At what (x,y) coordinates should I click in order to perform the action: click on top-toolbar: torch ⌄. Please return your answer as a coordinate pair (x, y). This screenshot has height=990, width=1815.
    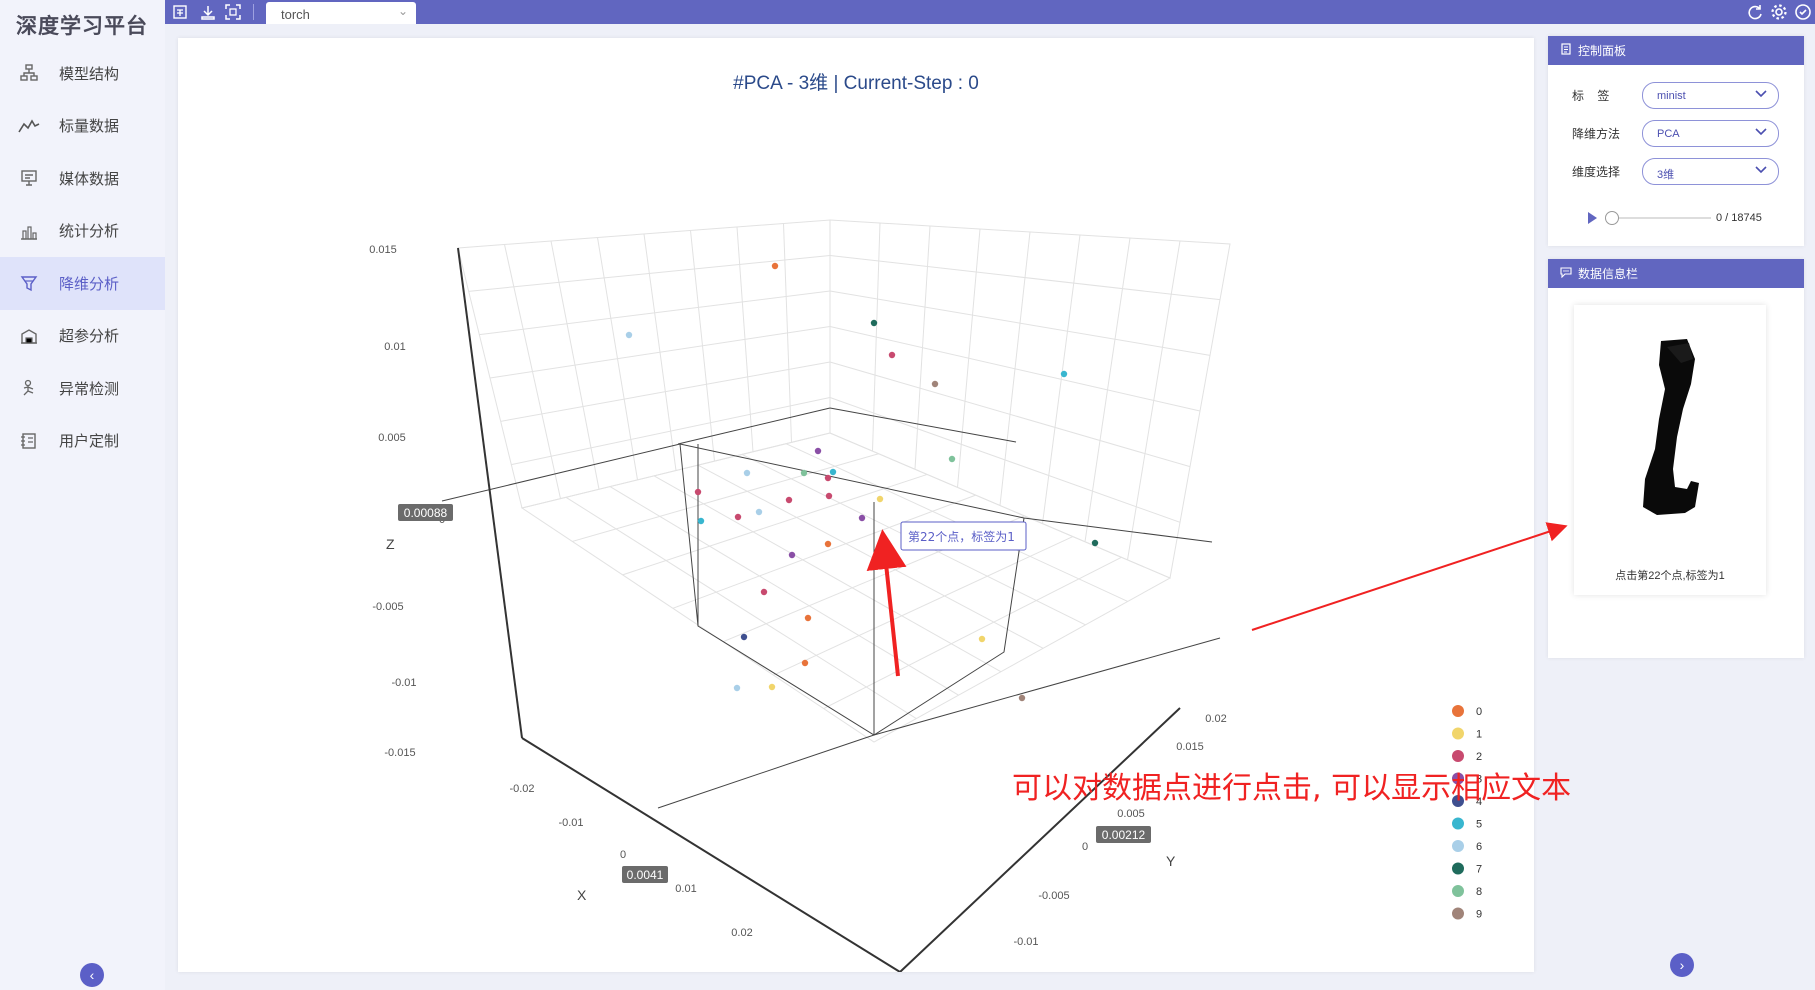
    Looking at the image, I should click on (990, 12).